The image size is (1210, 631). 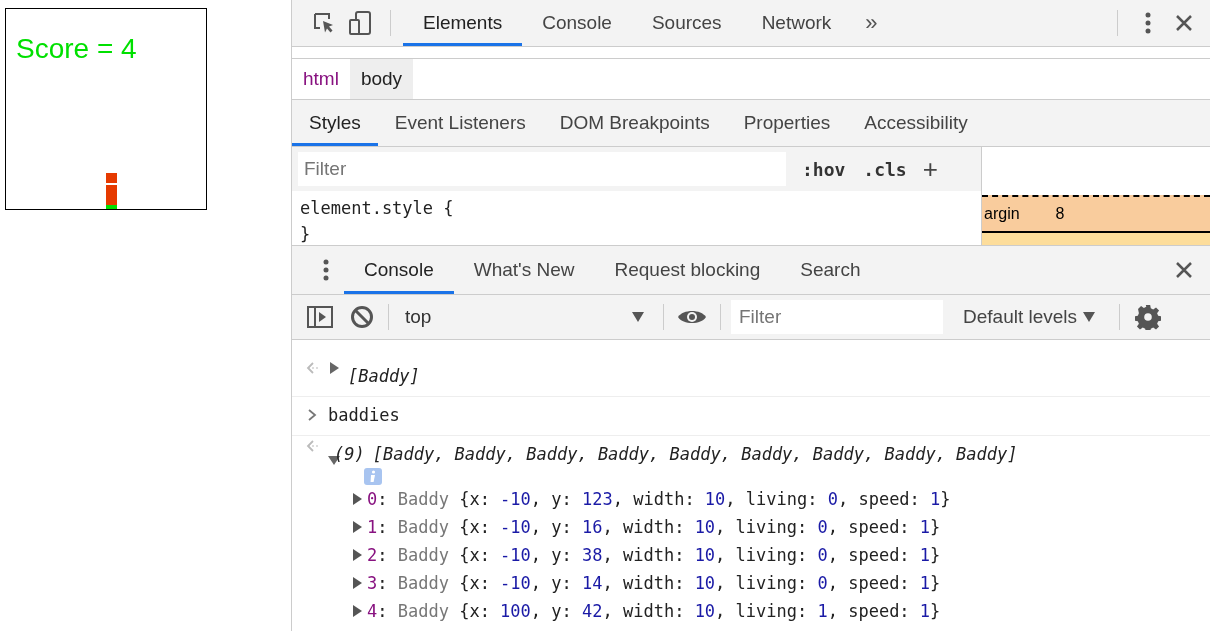 What do you see at coordinates (654, 527) in the screenshot?
I see `object-entry: 1: Baddy {x: -10, y: 16, width: 10, living: 0, speed: 1}` at bounding box center [654, 527].